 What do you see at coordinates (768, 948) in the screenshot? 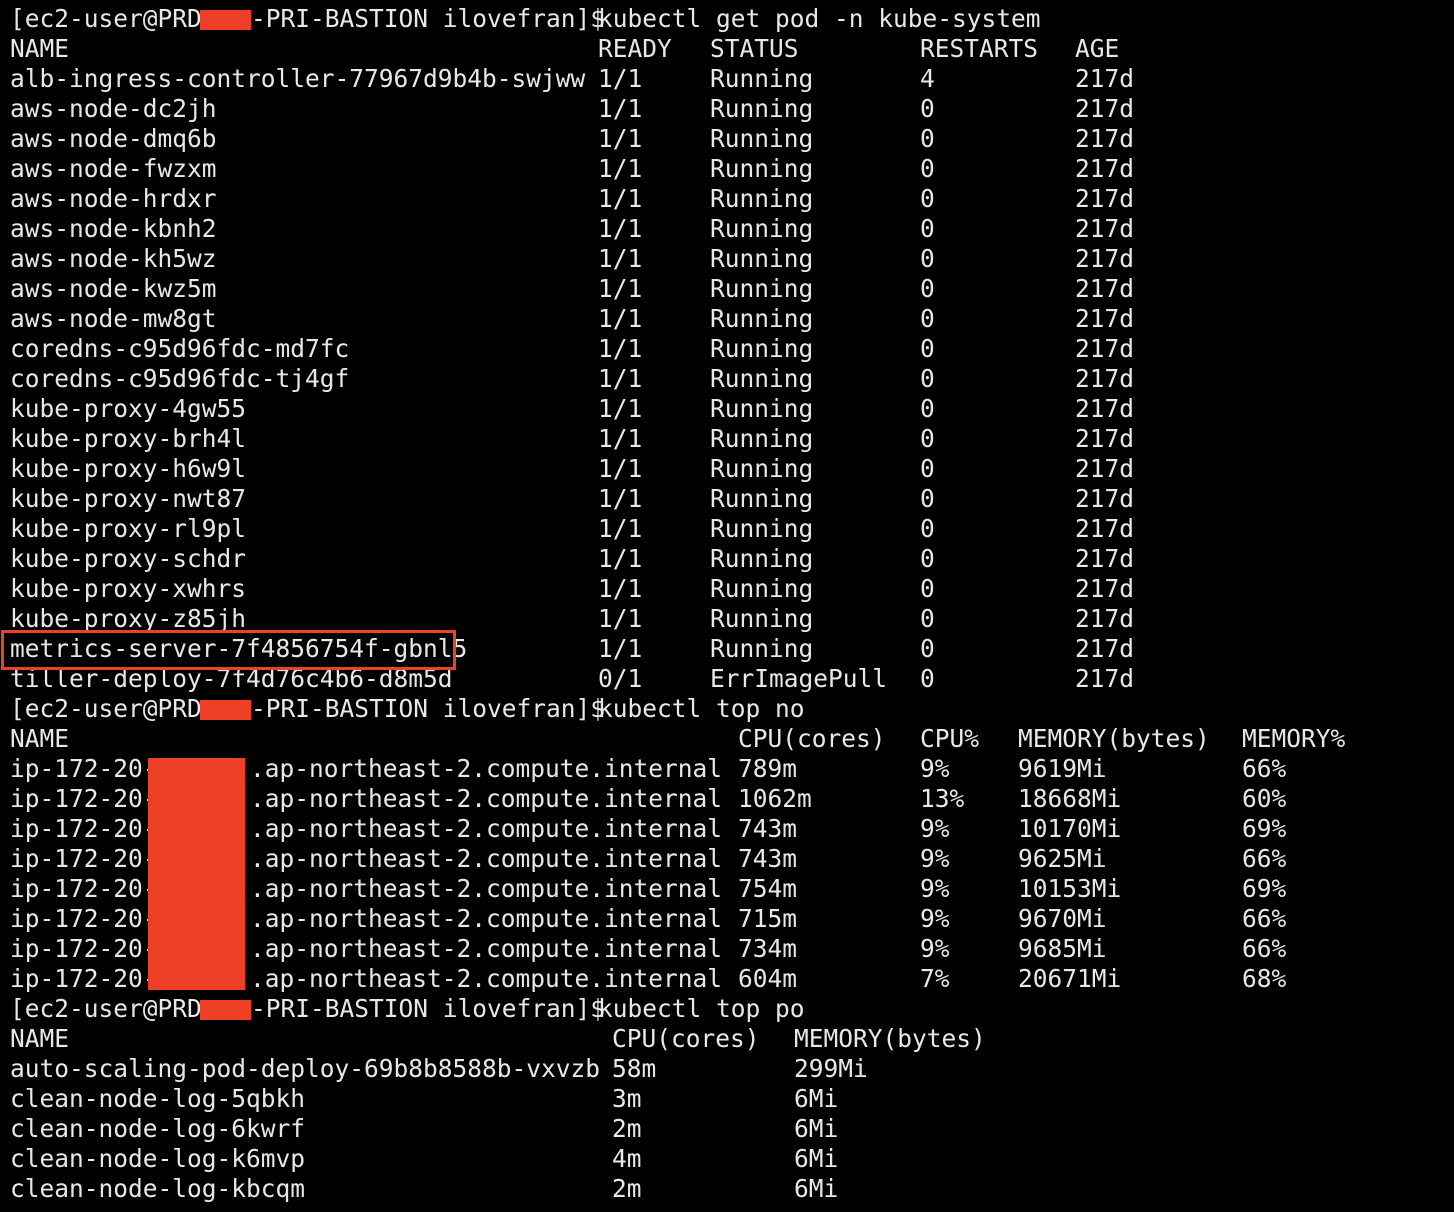
I see `node-cpu: 734m` at bounding box center [768, 948].